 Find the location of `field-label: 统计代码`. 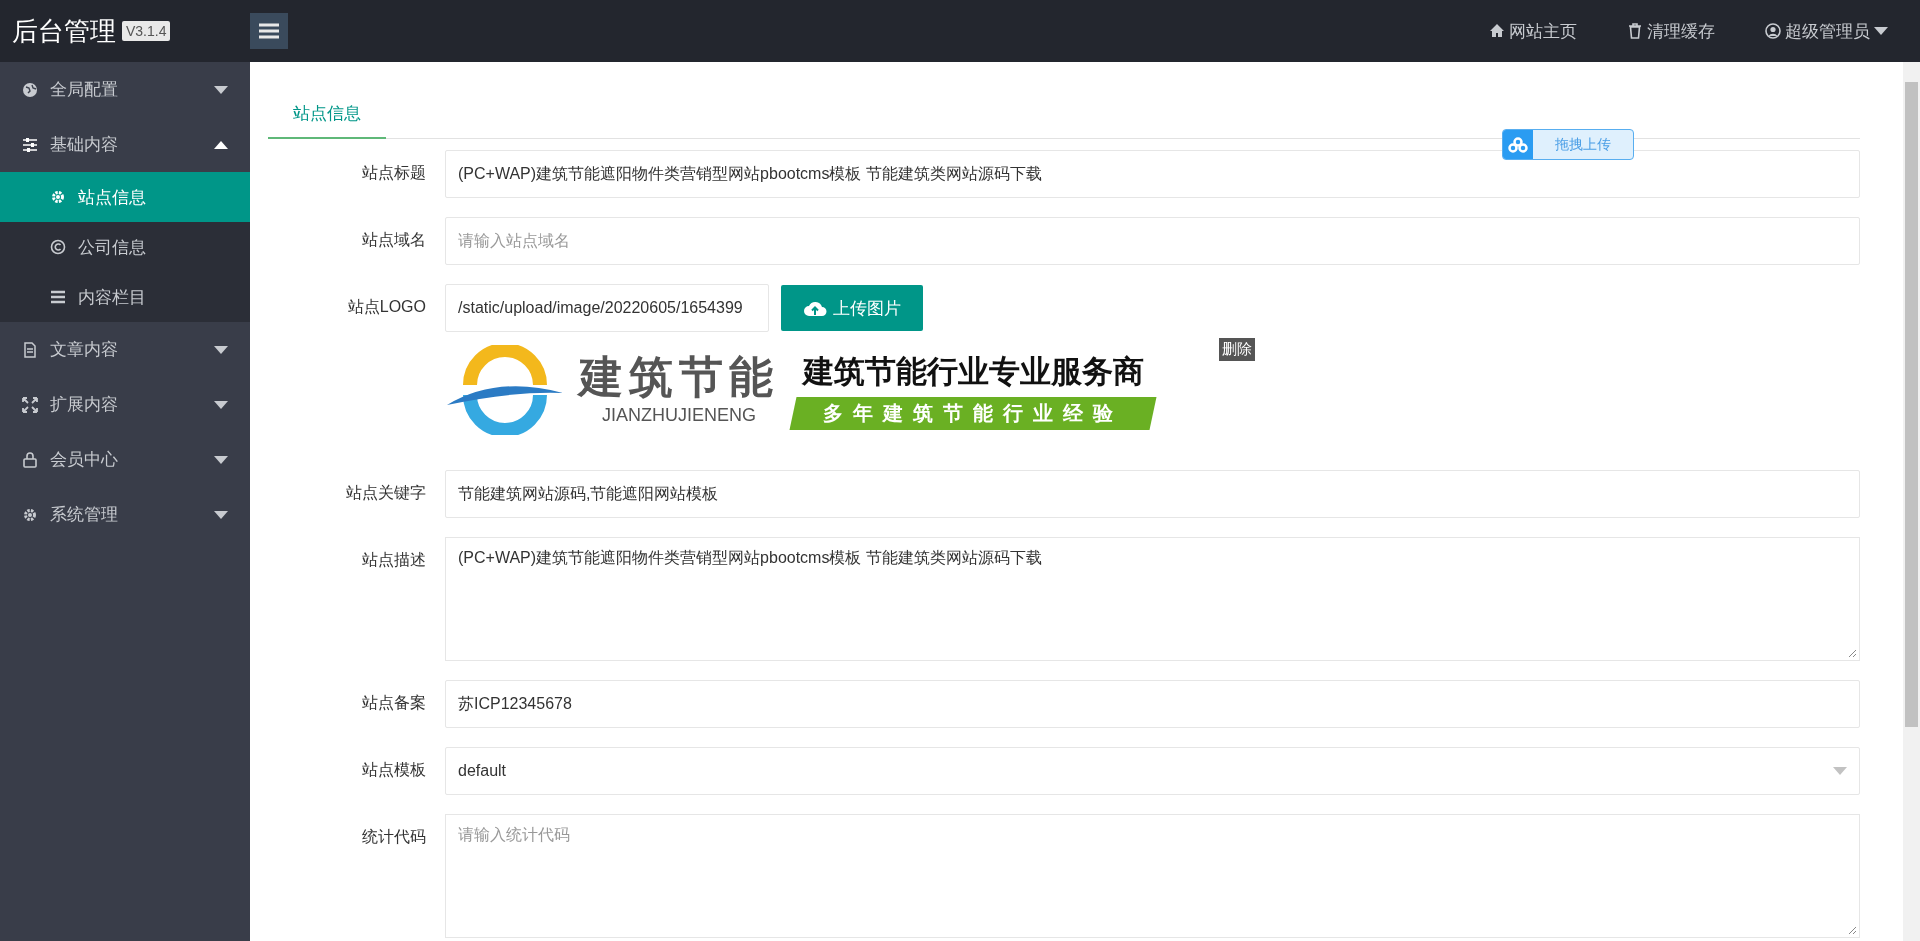

field-label: 统计代码 is located at coordinates (393, 837).